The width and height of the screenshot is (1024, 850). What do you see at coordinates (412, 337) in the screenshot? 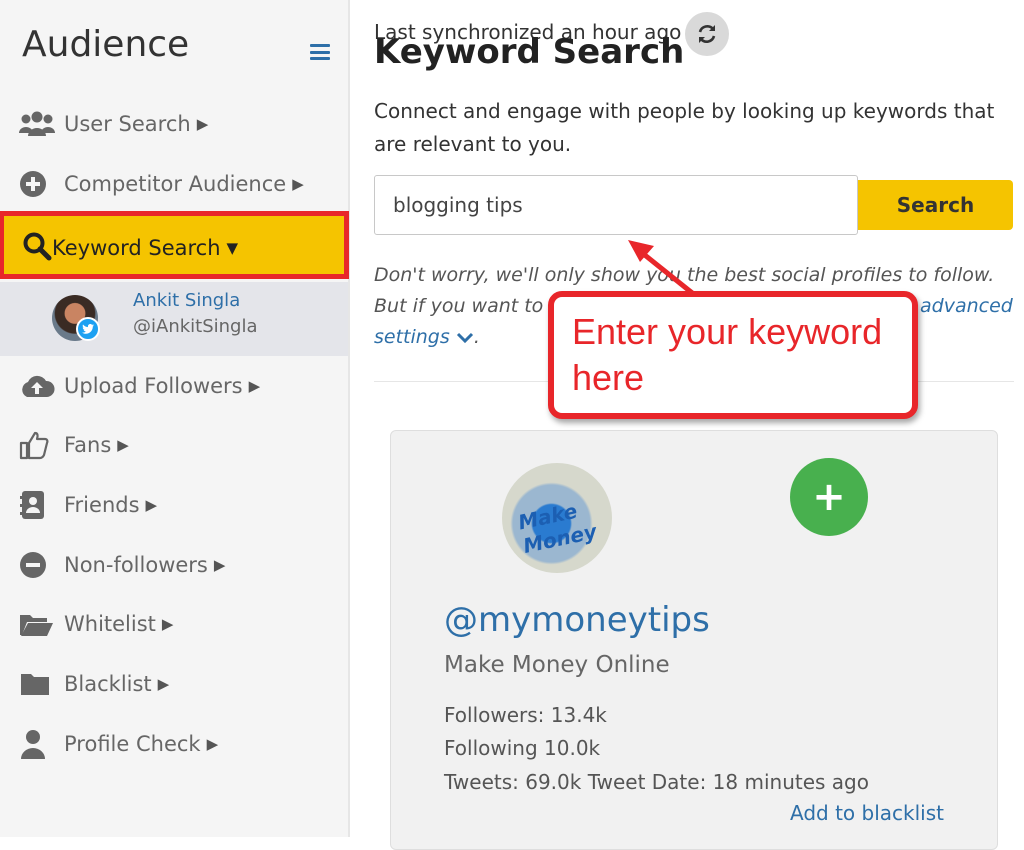
I see `settings-link-label: settings` at bounding box center [412, 337].